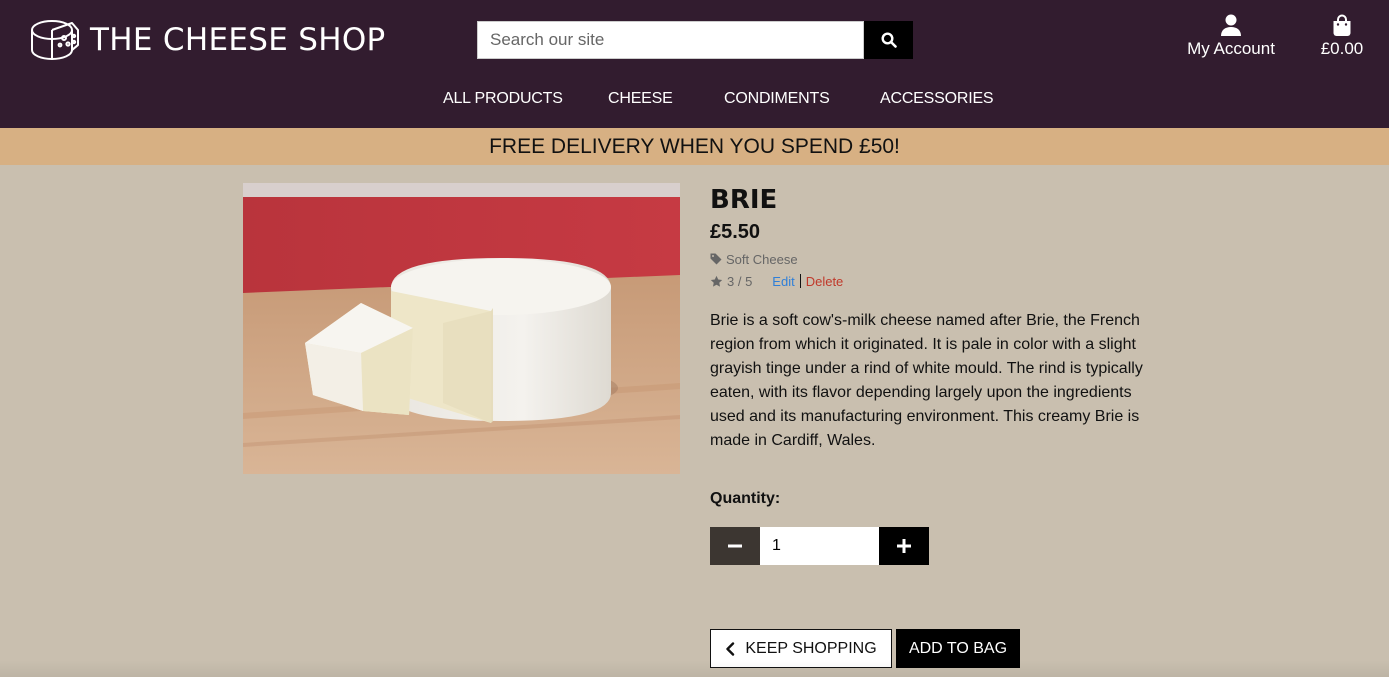 This screenshot has width=1389, height=677. What do you see at coordinates (1342, 25) in the screenshot?
I see `shopping-bag-icon` at bounding box center [1342, 25].